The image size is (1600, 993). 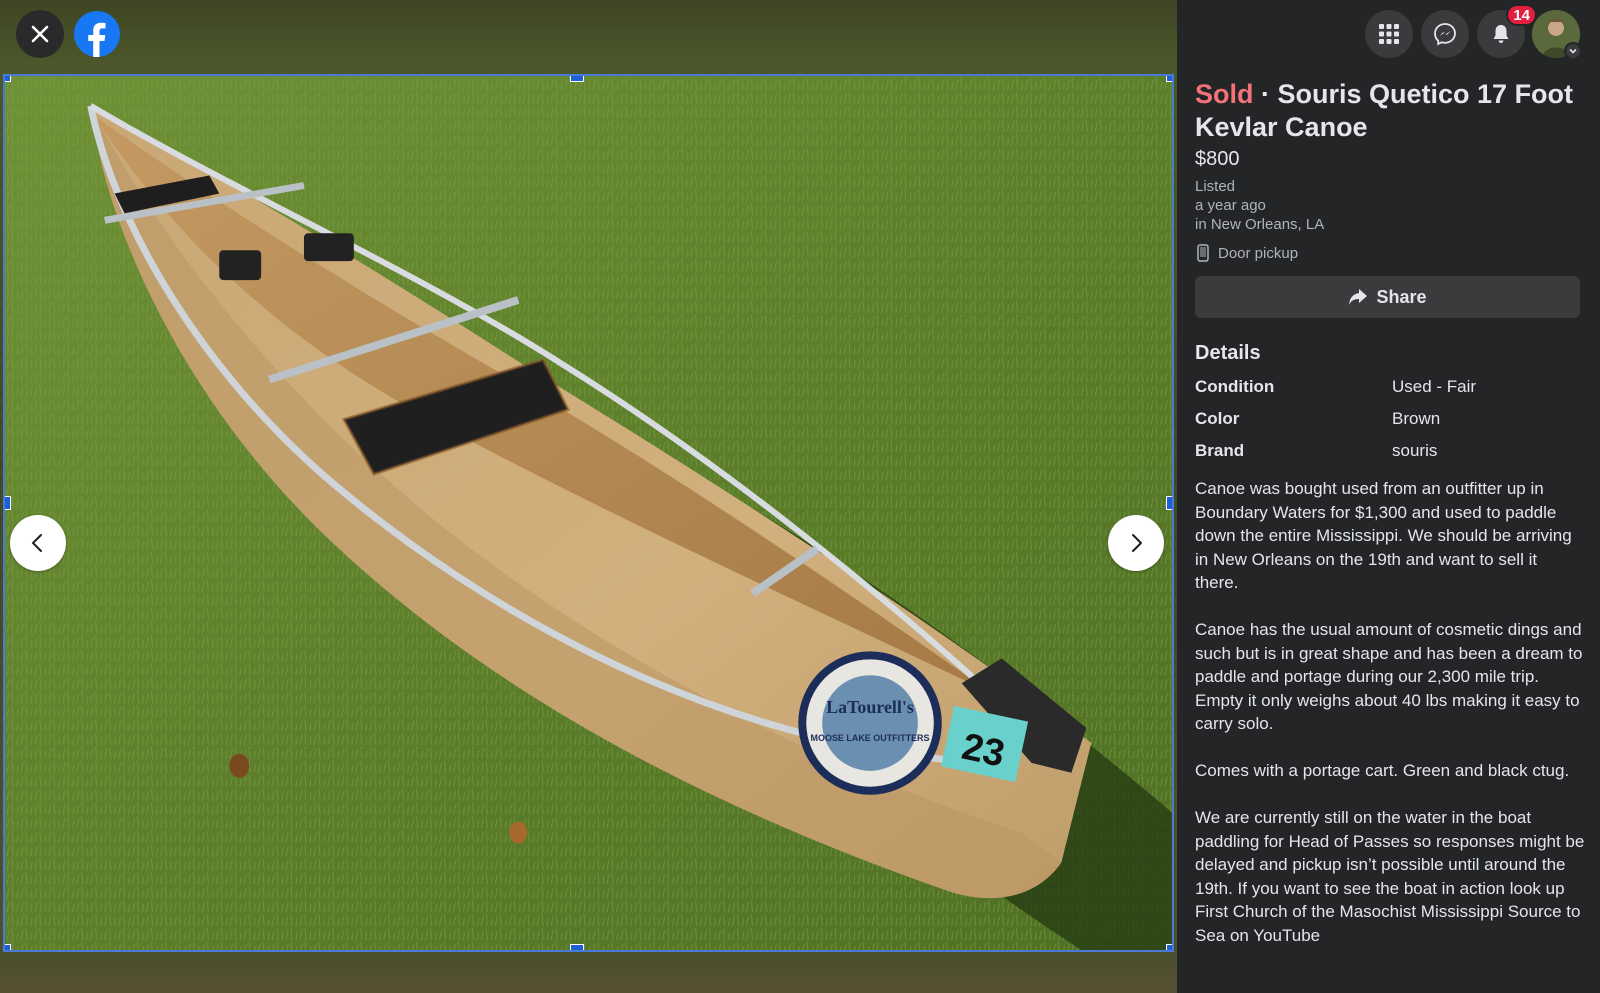 What do you see at coordinates (1224, 94) in the screenshot?
I see `sold-status: Sold` at bounding box center [1224, 94].